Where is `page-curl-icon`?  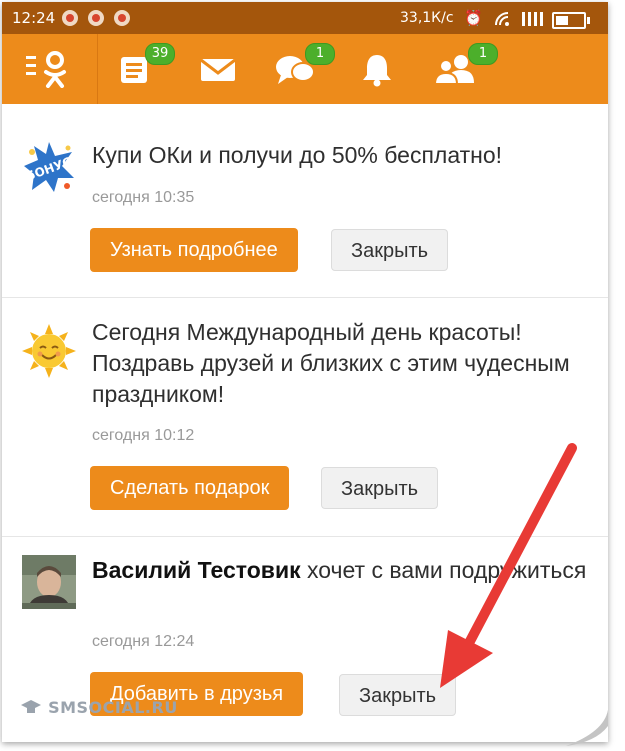
page-curl-icon is located at coordinates (587, 719).